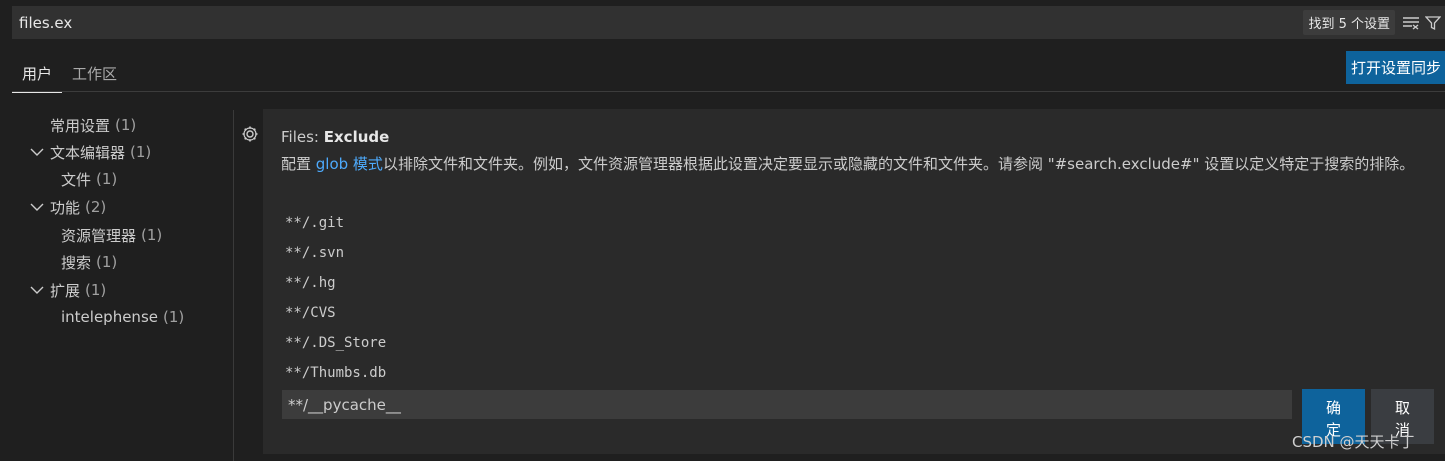 This screenshot has width=1445, height=461. What do you see at coordinates (233, 285) in the screenshot?
I see `tree-divider` at bounding box center [233, 285].